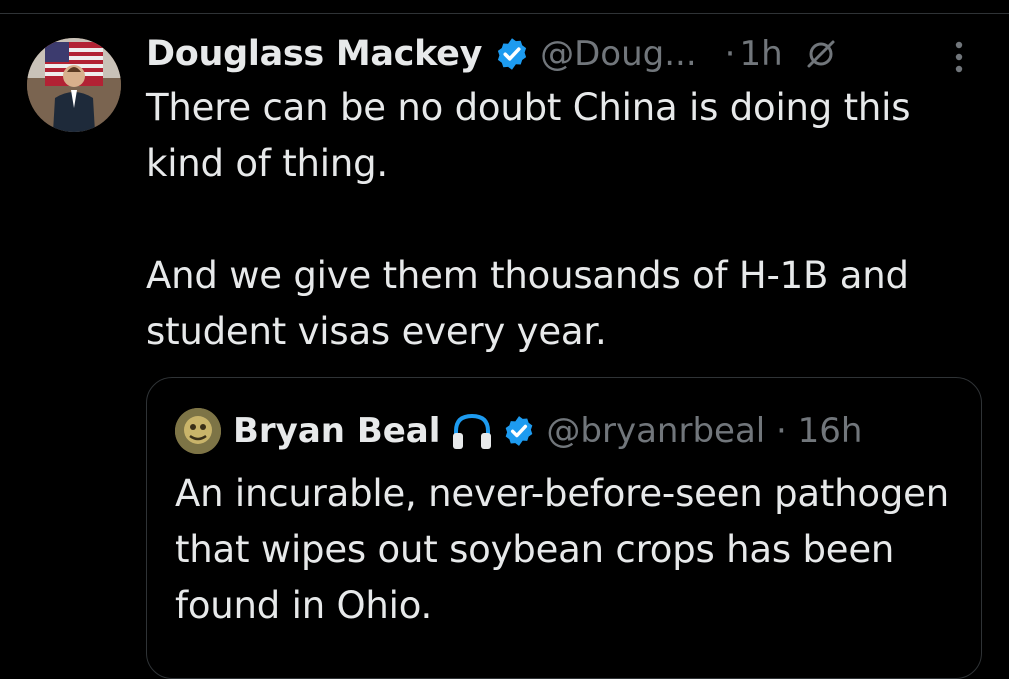 This screenshot has height=679, width=1009. I want to click on quoted-tweet-header: Bryan Beal @bryanrbeal · 16h, so click(518, 431).